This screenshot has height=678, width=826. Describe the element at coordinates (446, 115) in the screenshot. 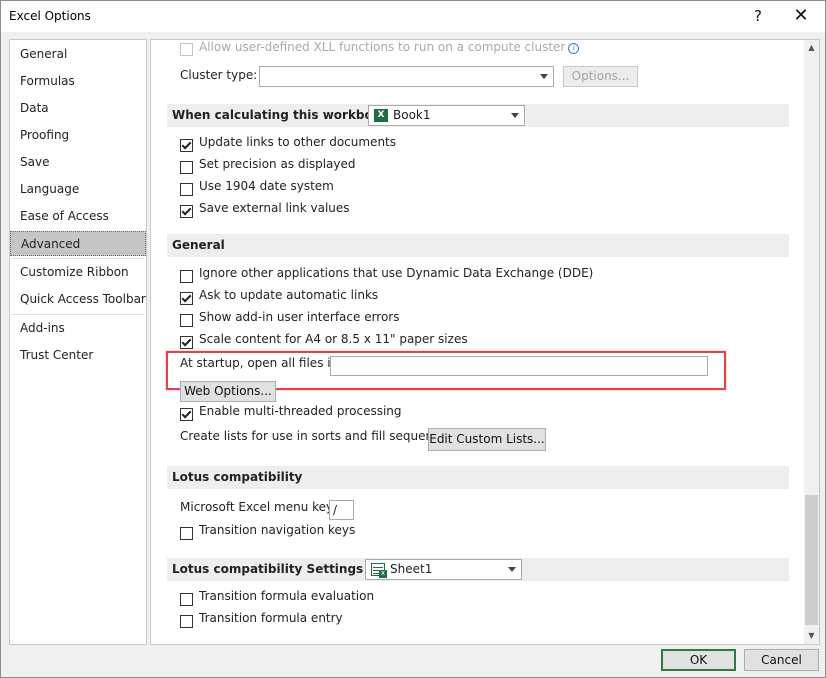

I see `workbook-dropdown: X Book1` at that location.